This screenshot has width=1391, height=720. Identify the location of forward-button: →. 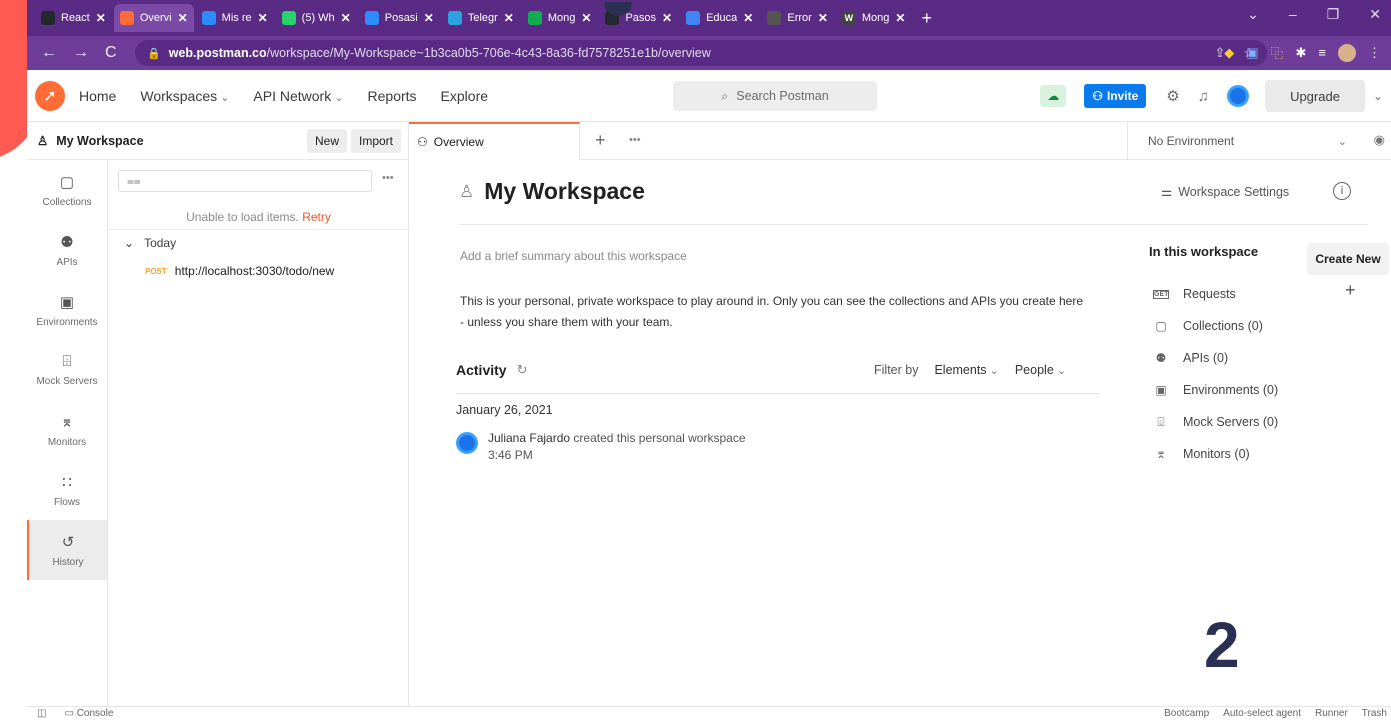
(81, 53).